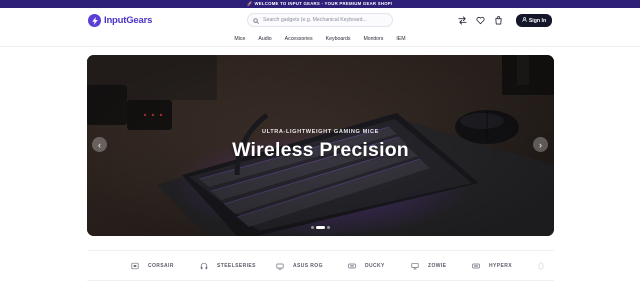 Image resolution: width=640 pixels, height=306 pixels. Describe the element at coordinates (320, 132) in the screenshot. I see `hero-subtitle: ULTRA-LIGHTWEIGHT GAMING MICE` at that location.